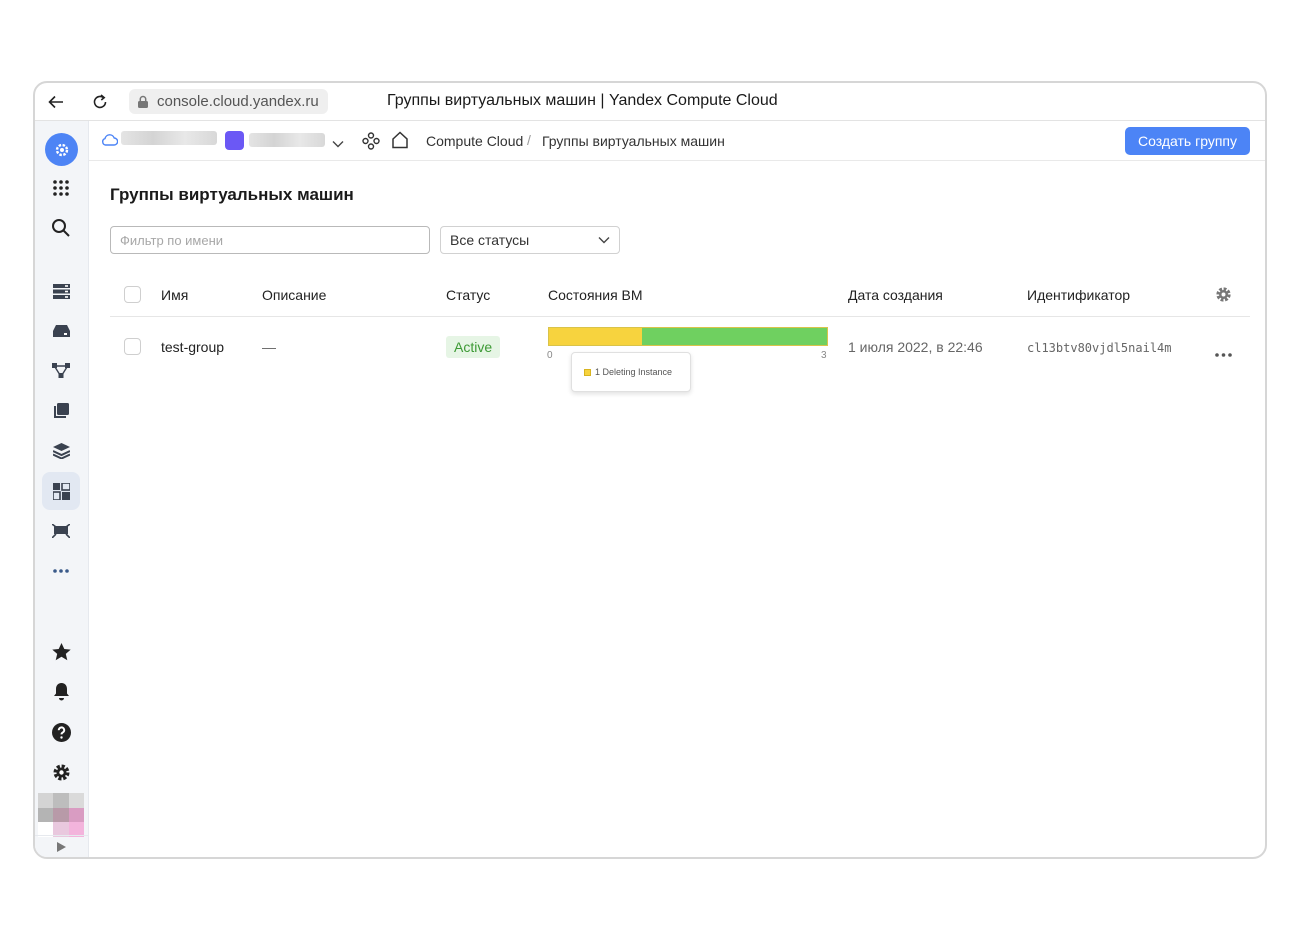  Describe the element at coordinates (1099, 348) in the screenshot. I see `group-id: cl13btv80vjdl5nail4m` at that location.